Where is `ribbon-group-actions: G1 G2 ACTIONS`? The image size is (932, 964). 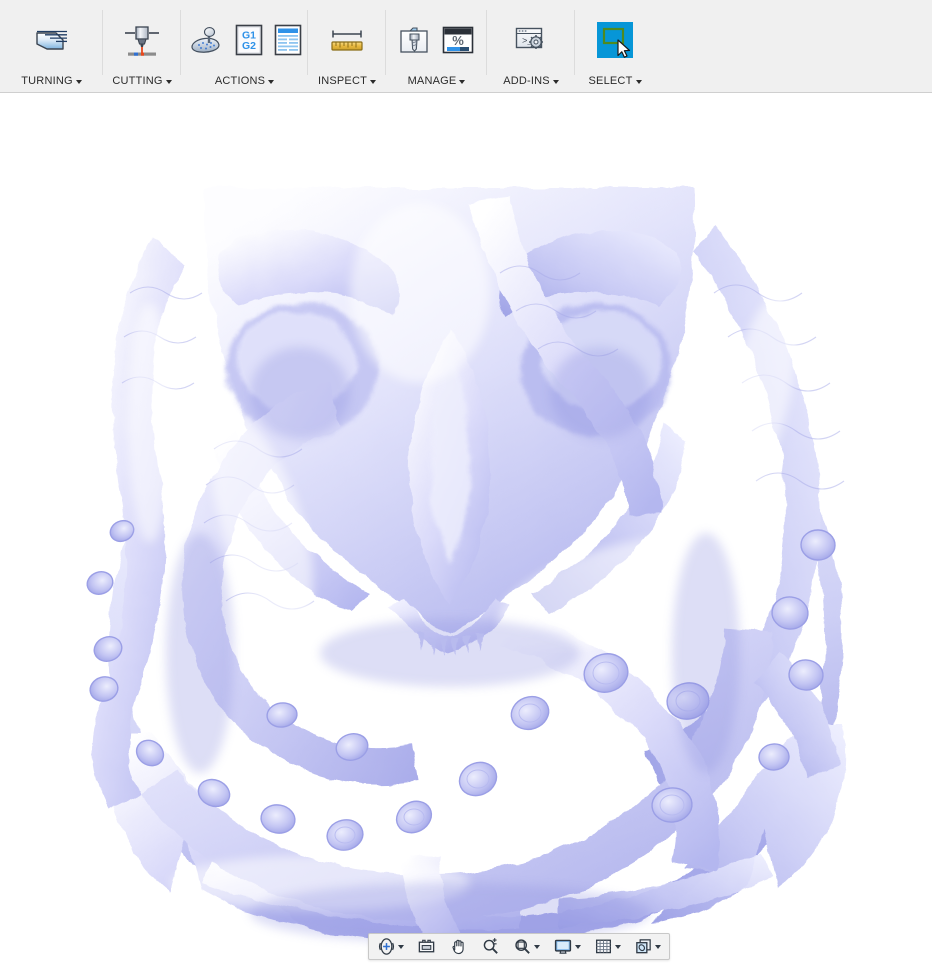 ribbon-group-actions: G1 G2 ACTIONS is located at coordinates (244, 46).